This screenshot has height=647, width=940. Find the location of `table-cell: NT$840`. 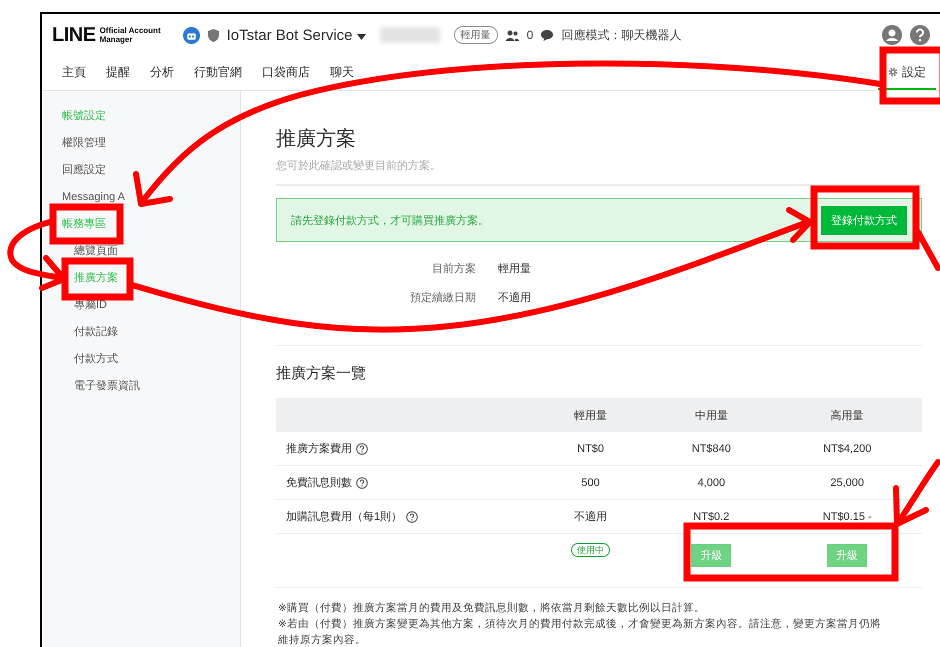

table-cell: NT$840 is located at coordinates (711, 449).